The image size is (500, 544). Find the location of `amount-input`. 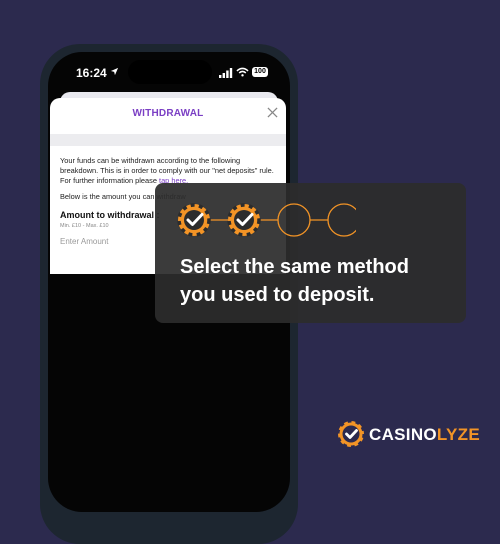

amount-input is located at coordinates (110, 241).